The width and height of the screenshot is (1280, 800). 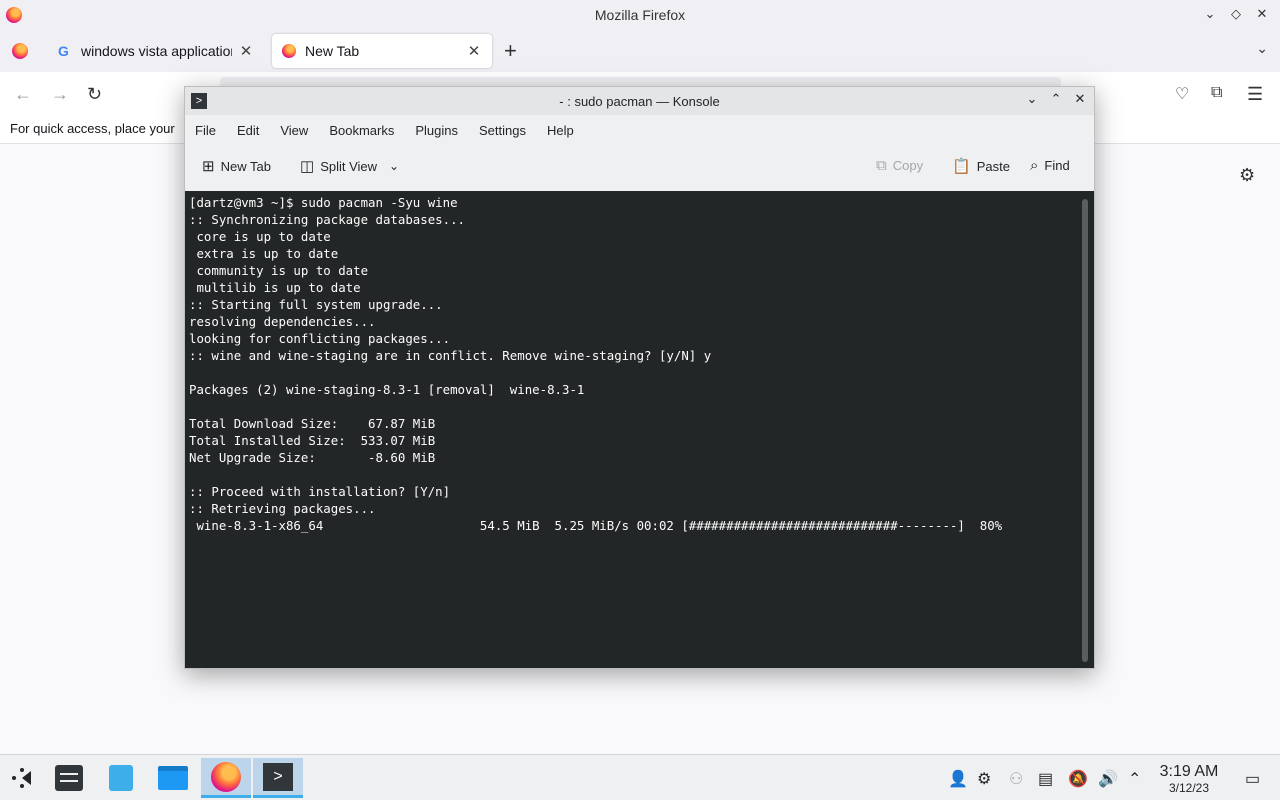 I want to click on paste-button: 📋 Paste, so click(x=981, y=166).